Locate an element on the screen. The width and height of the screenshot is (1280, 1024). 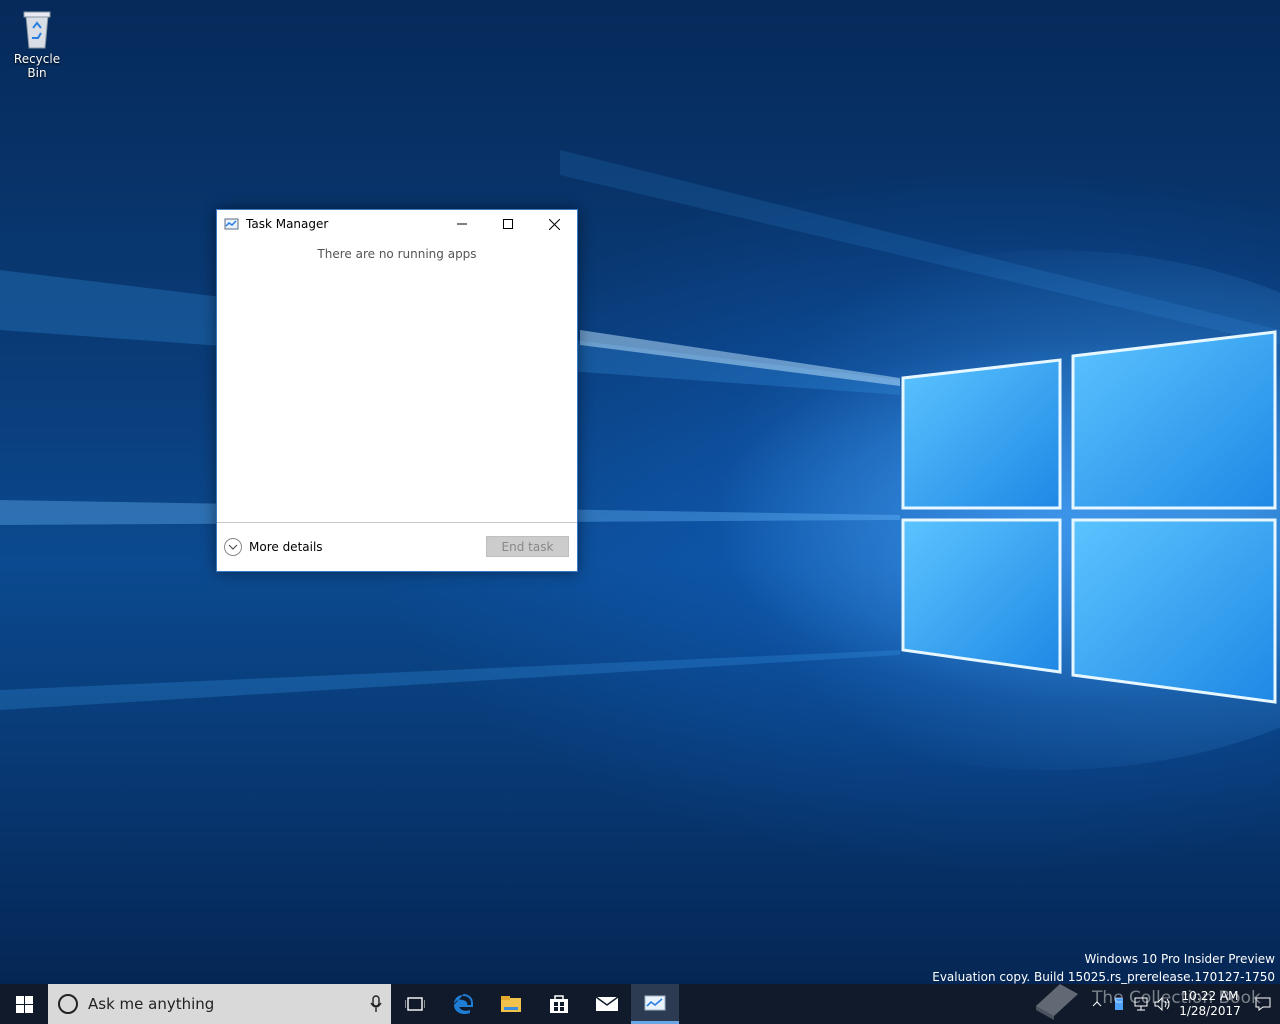
maximize-icon is located at coordinates (508, 224).